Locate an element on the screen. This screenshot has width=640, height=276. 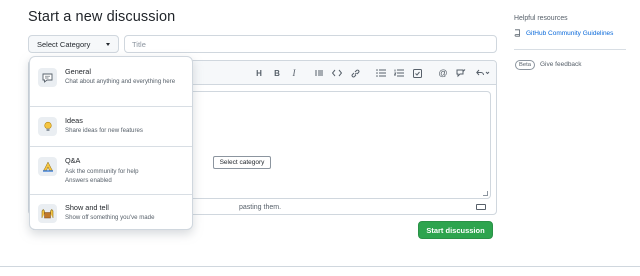
numbered-list-icon is located at coordinates (399, 73).